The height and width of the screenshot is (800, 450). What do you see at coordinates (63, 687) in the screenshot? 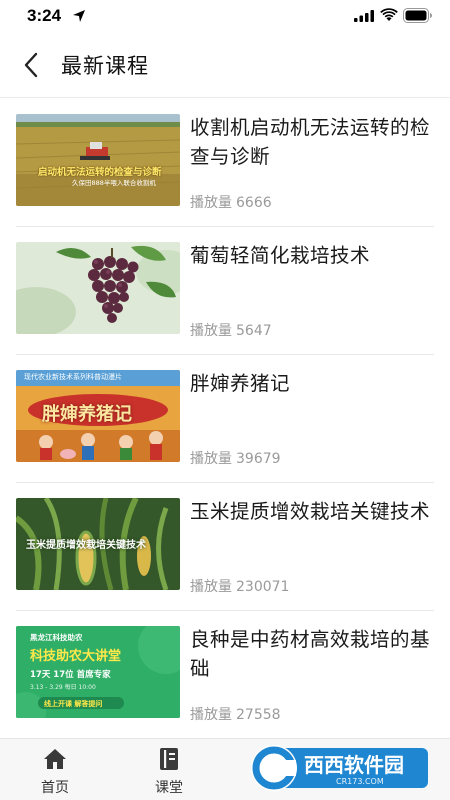
I see `thumbnail-date: 3.13 - 3.29 每日 10:00` at bounding box center [63, 687].